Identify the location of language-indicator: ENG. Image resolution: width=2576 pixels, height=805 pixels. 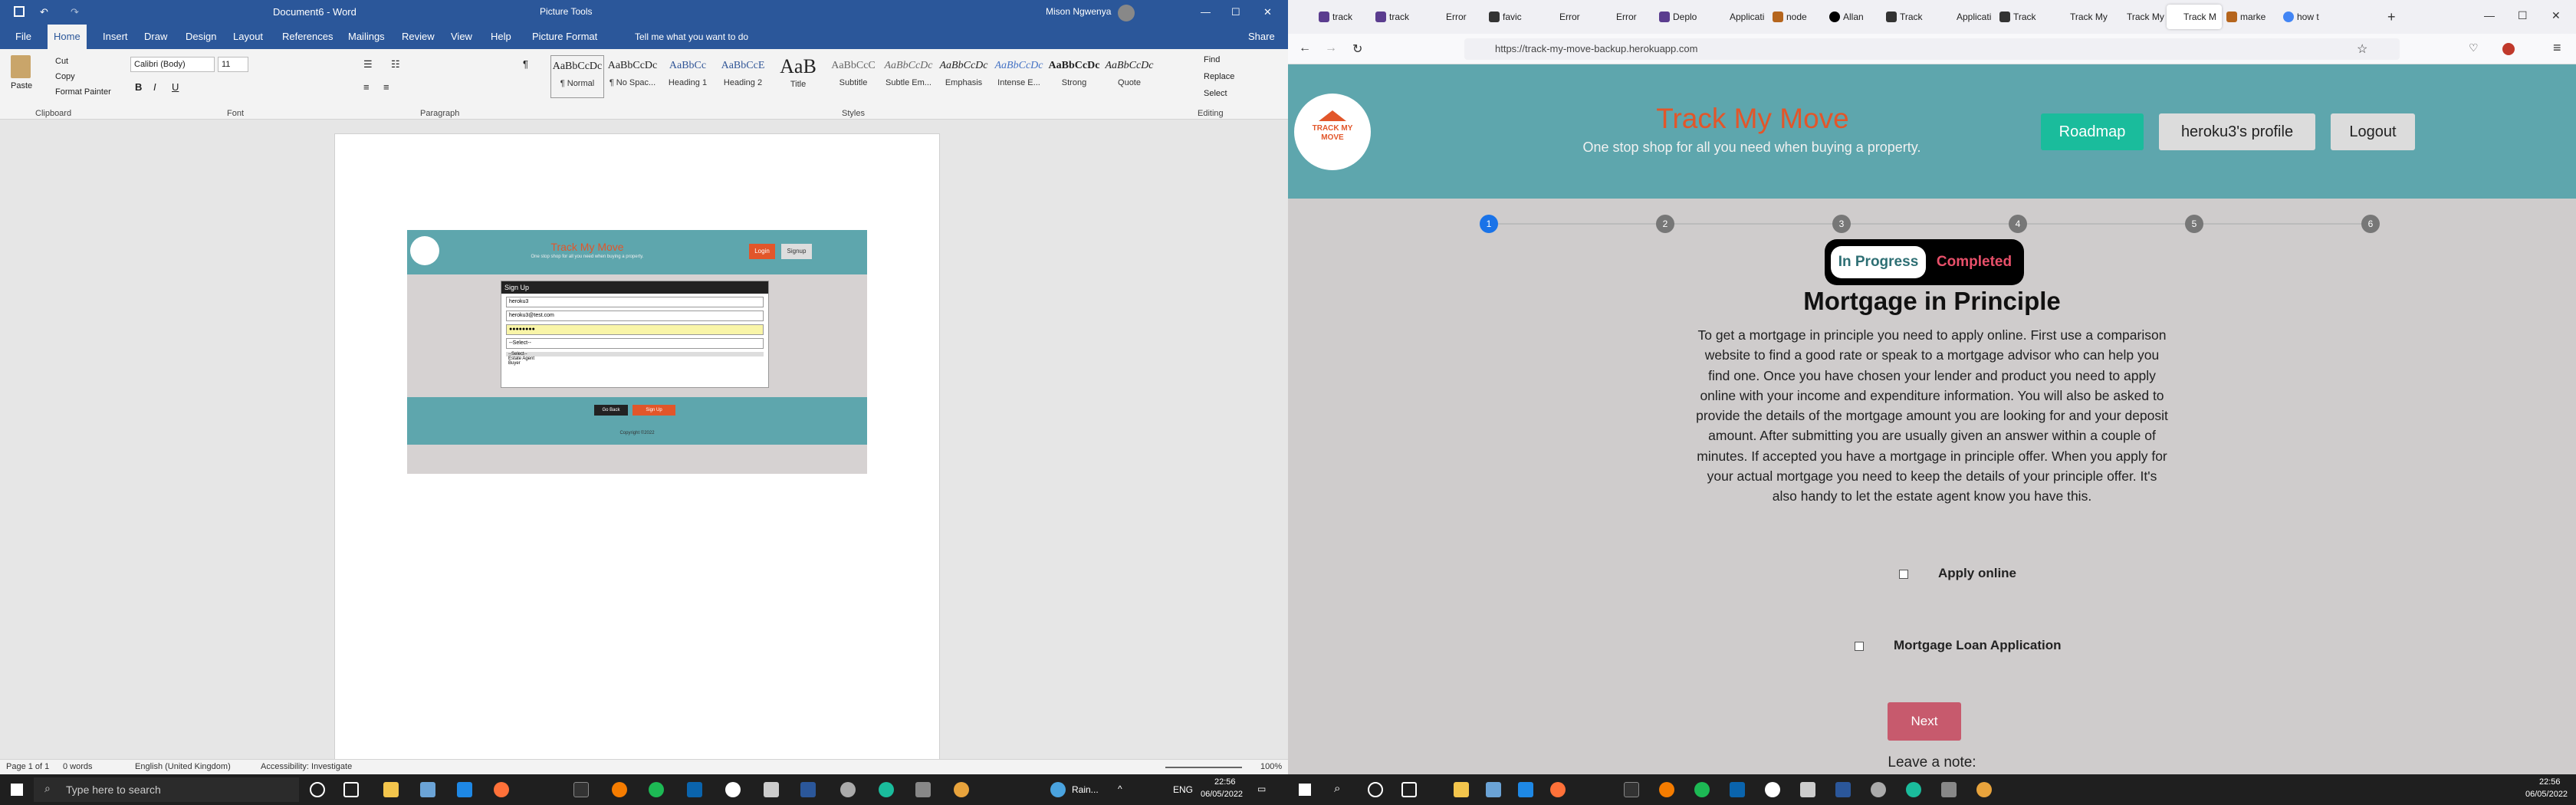
(1183, 790).